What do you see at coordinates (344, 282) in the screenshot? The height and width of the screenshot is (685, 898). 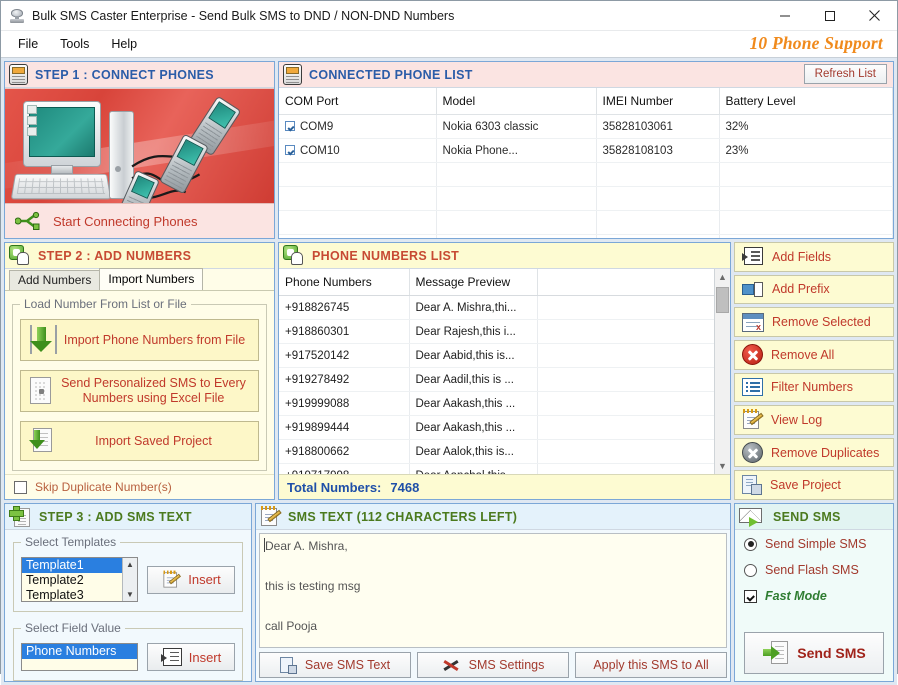 I see `col-phone-numbers: Phone Numbers` at bounding box center [344, 282].